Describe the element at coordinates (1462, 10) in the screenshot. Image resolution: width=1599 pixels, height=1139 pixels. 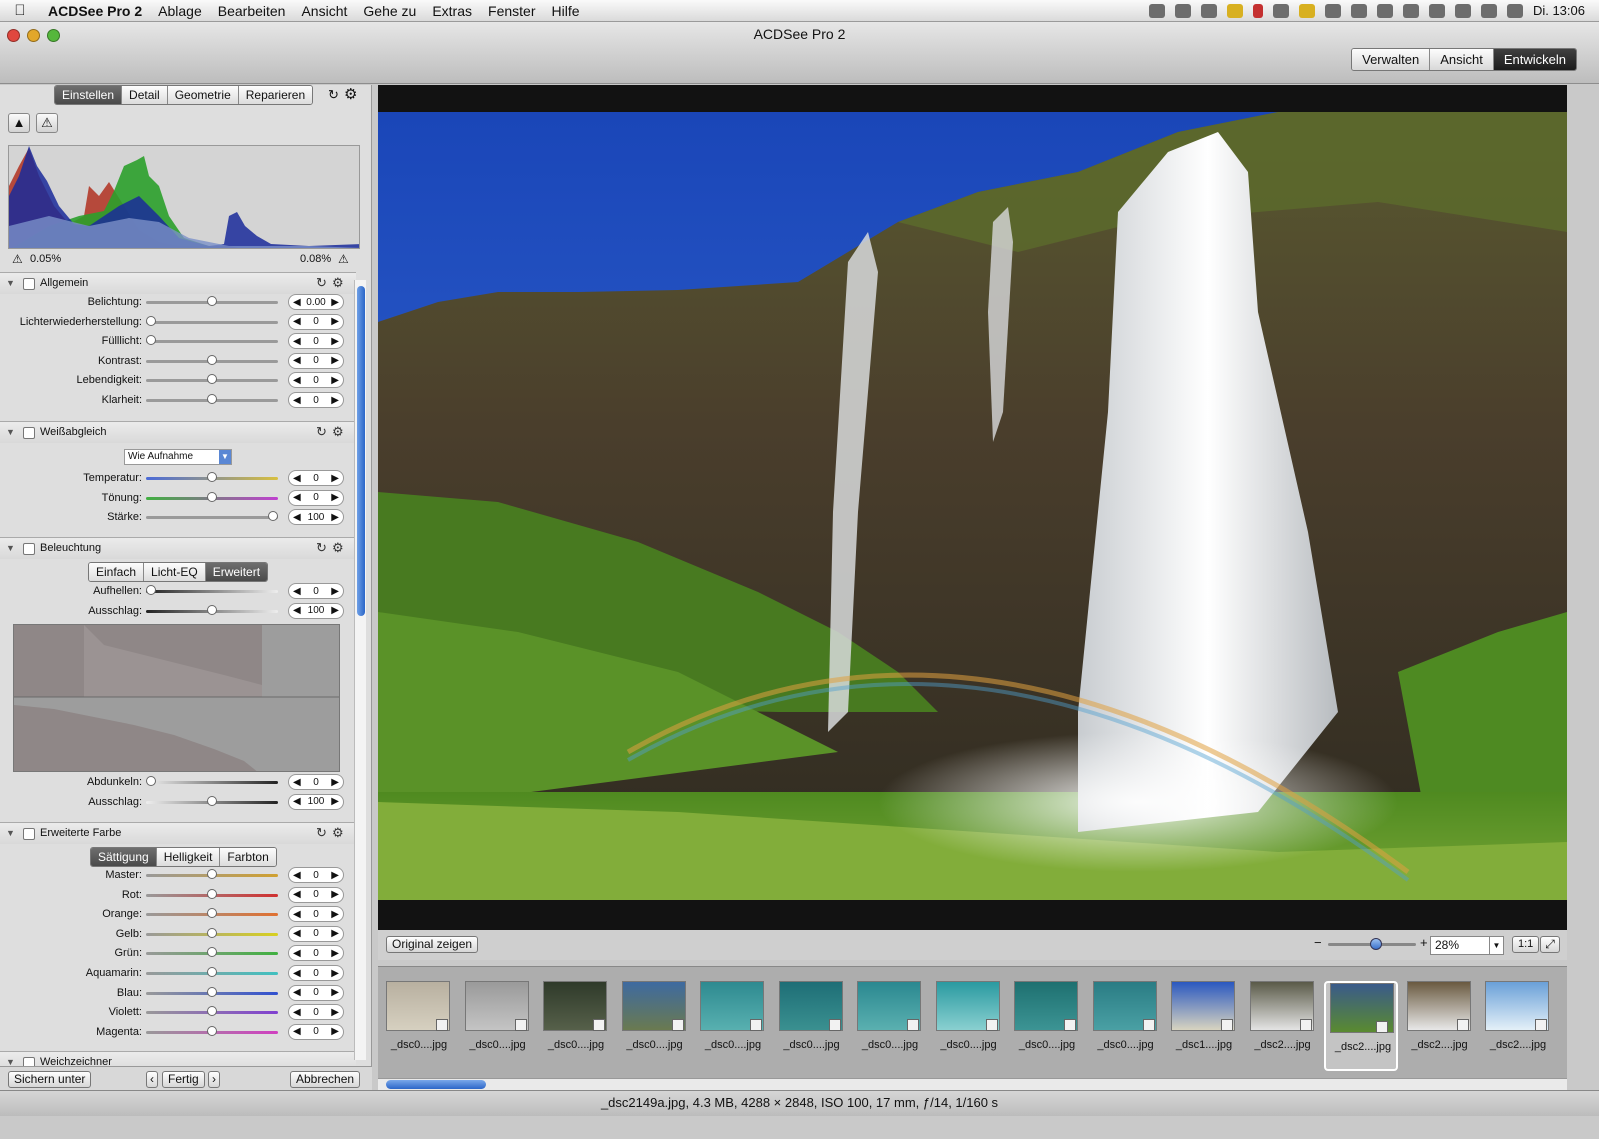
I see `wifi-icon` at that location.